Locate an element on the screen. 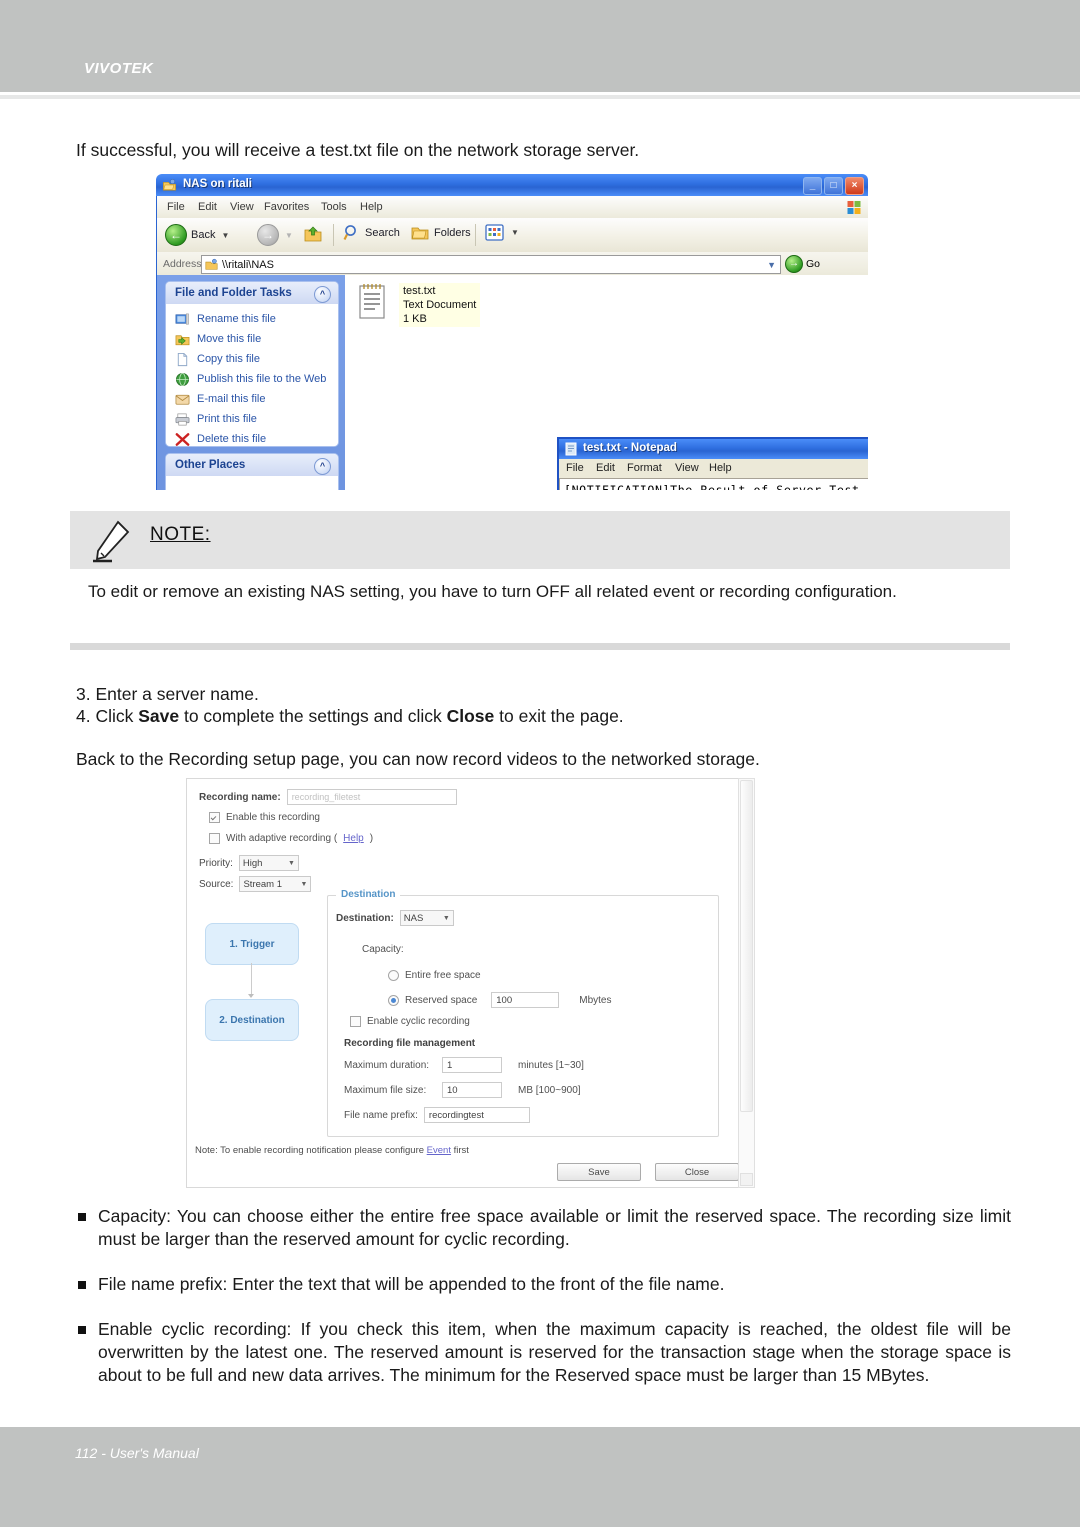 Image resolution: width=1080 pixels, height=1527 pixels. file-item-test-txt: test.txt Text Document 1 KB is located at coordinates (419, 305).